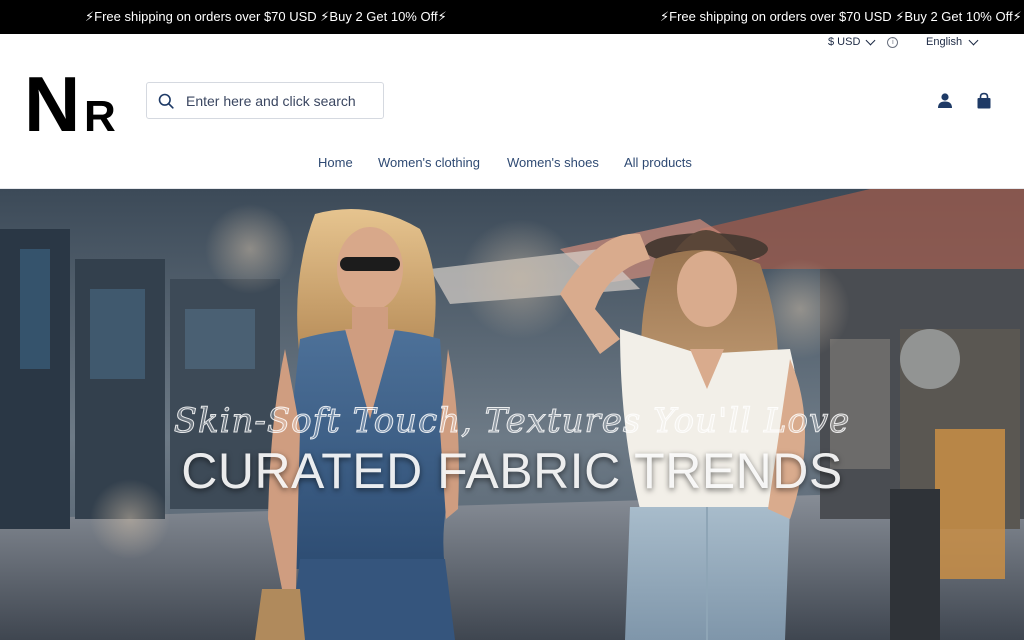 The height and width of the screenshot is (640, 1024). Describe the element at coordinates (512, 471) in the screenshot. I see `hero-headline: CURATED FABRIC TRENDS` at that location.